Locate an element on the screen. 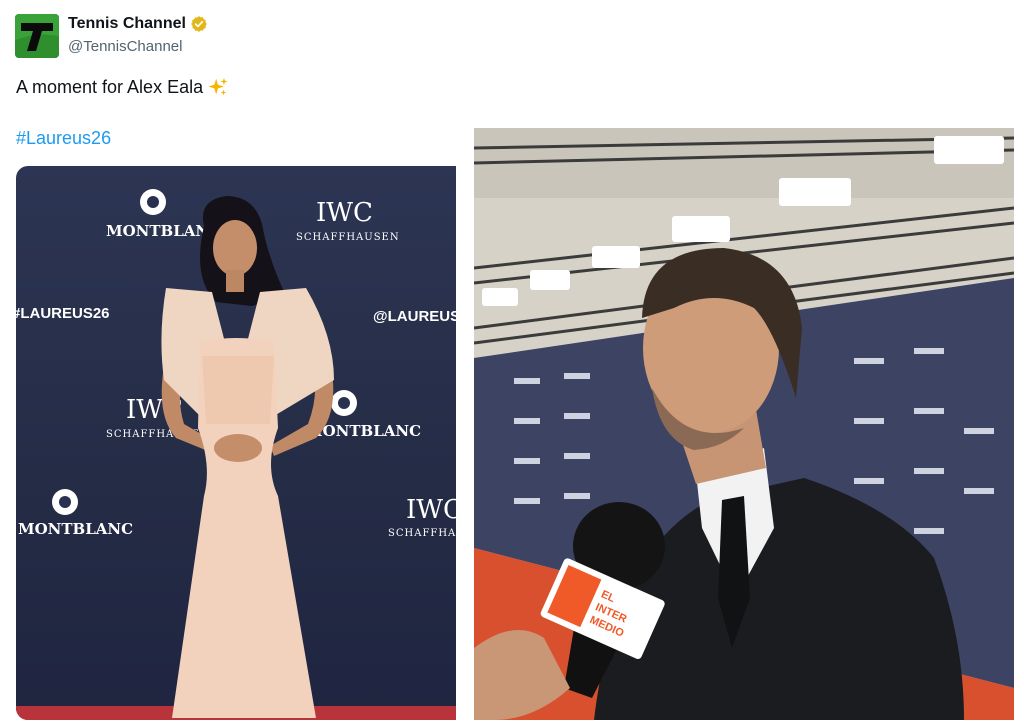  author-display-name: Tennis Channel is located at coordinates (127, 24).